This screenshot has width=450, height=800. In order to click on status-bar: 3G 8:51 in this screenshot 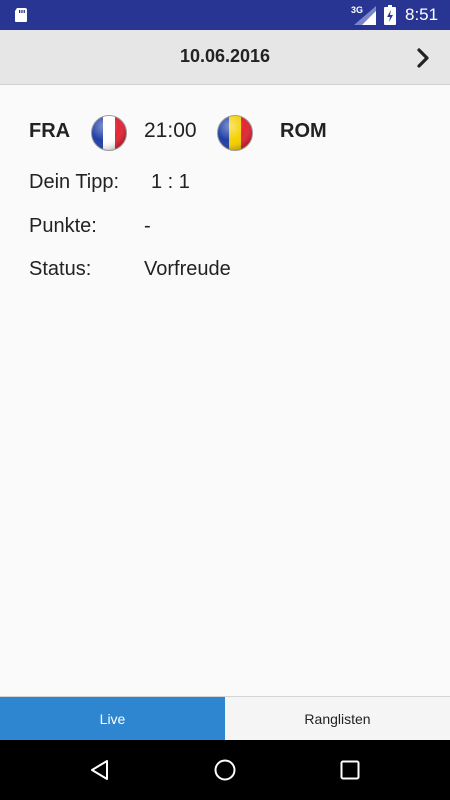, I will do `click(225, 15)`.